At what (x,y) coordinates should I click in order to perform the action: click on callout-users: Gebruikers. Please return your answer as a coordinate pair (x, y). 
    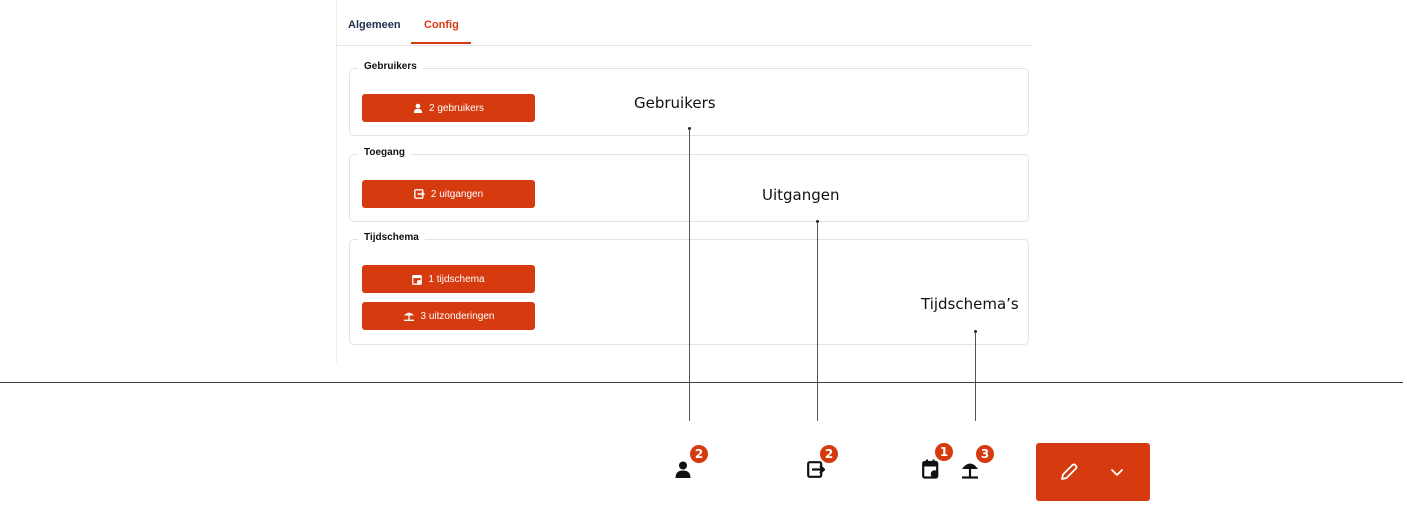
    Looking at the image, I should click on (675, 103).